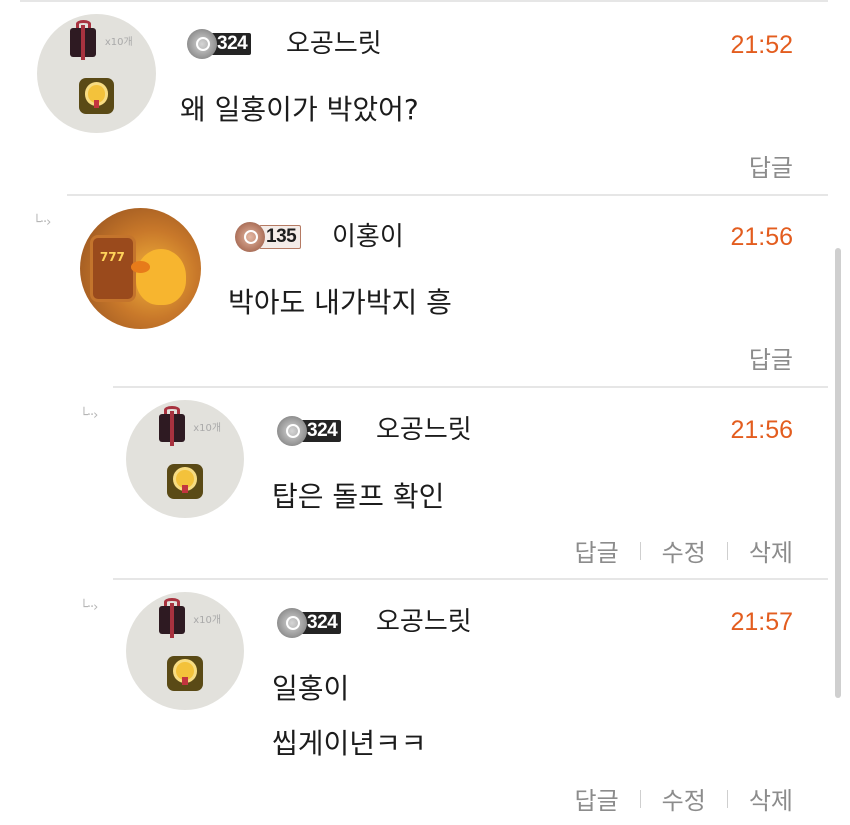  I want to click on level-number: 135, so click(280, 237).